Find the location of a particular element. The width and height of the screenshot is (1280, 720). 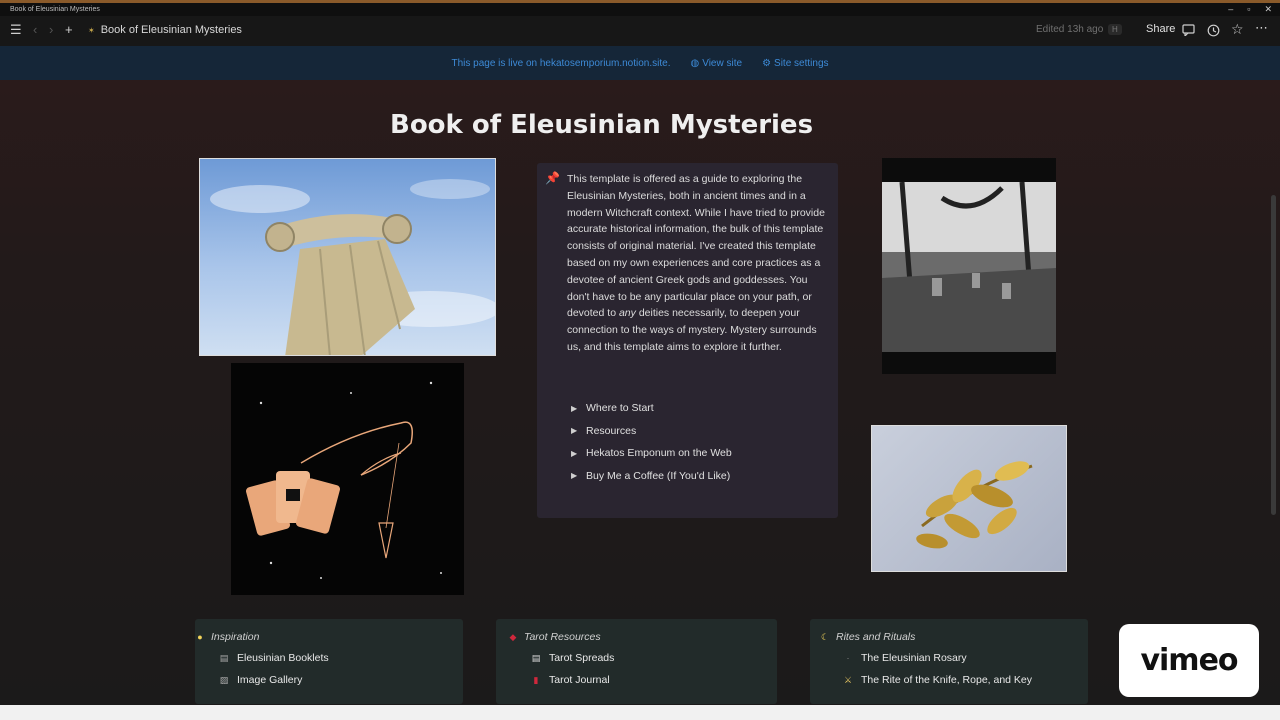

cemetery-image is located at coordinates (969, 266).